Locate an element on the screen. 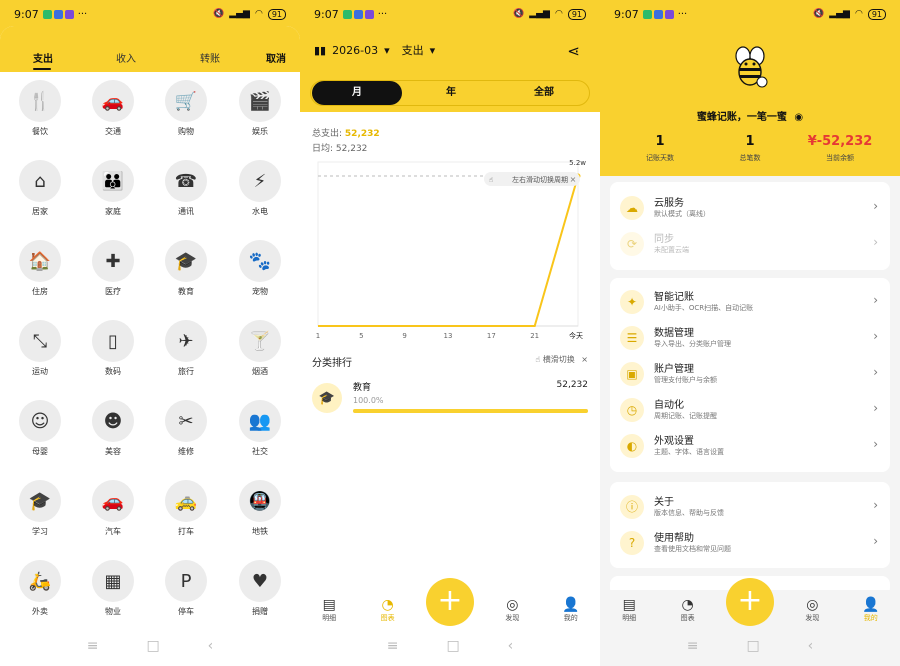 This screenshot has height=666, width=900. category-item: 🛒 购物 is located at coordinates (186, 108).